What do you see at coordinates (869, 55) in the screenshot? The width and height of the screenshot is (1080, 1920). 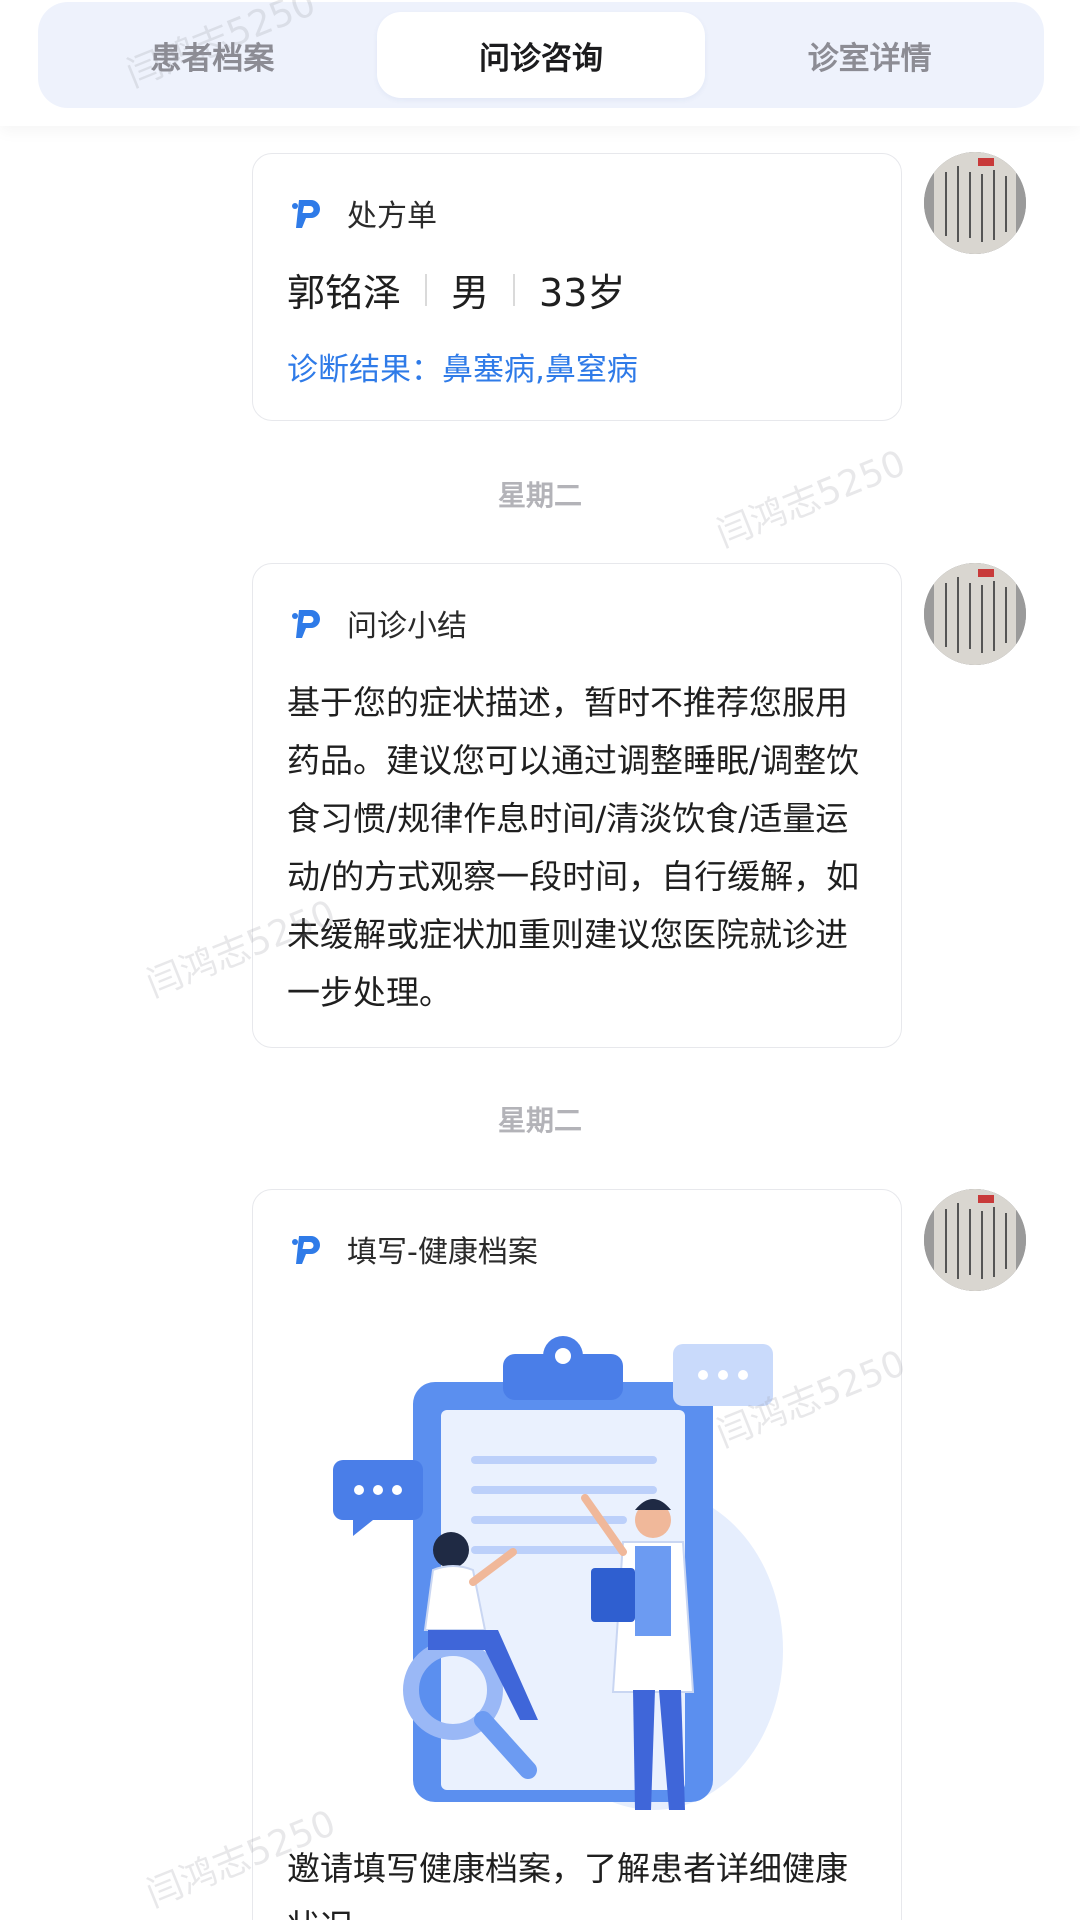 I see `tab-clinic-details: 诊室详情` at bounding box center [869, 55].